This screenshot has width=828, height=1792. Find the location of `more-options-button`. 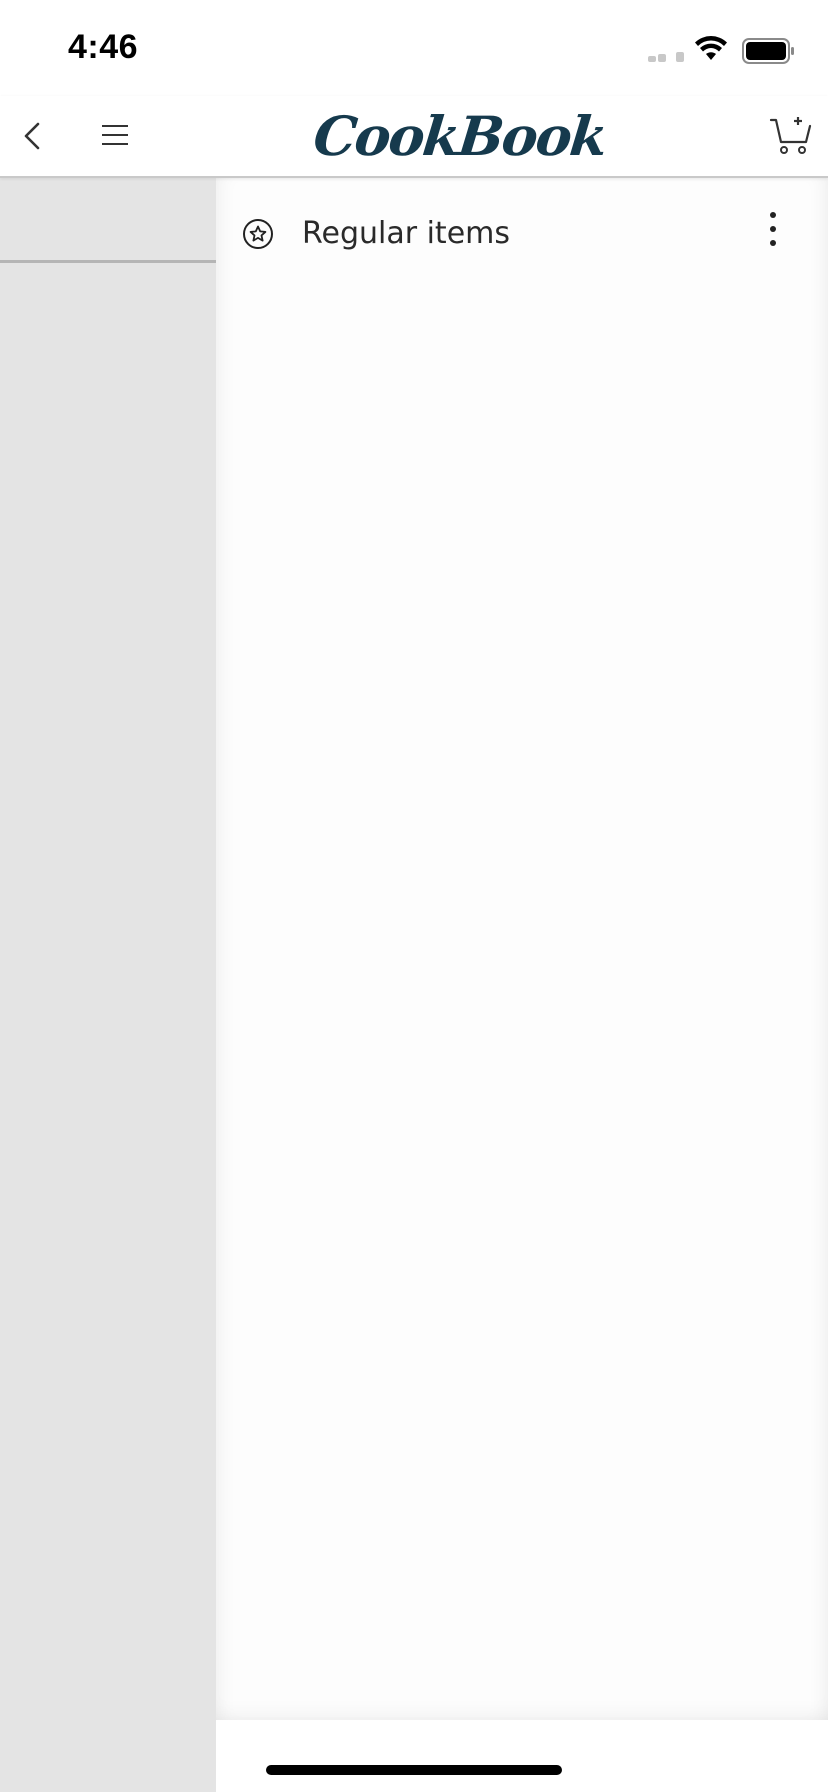

more-options-button is located at coordinates (773, 230).